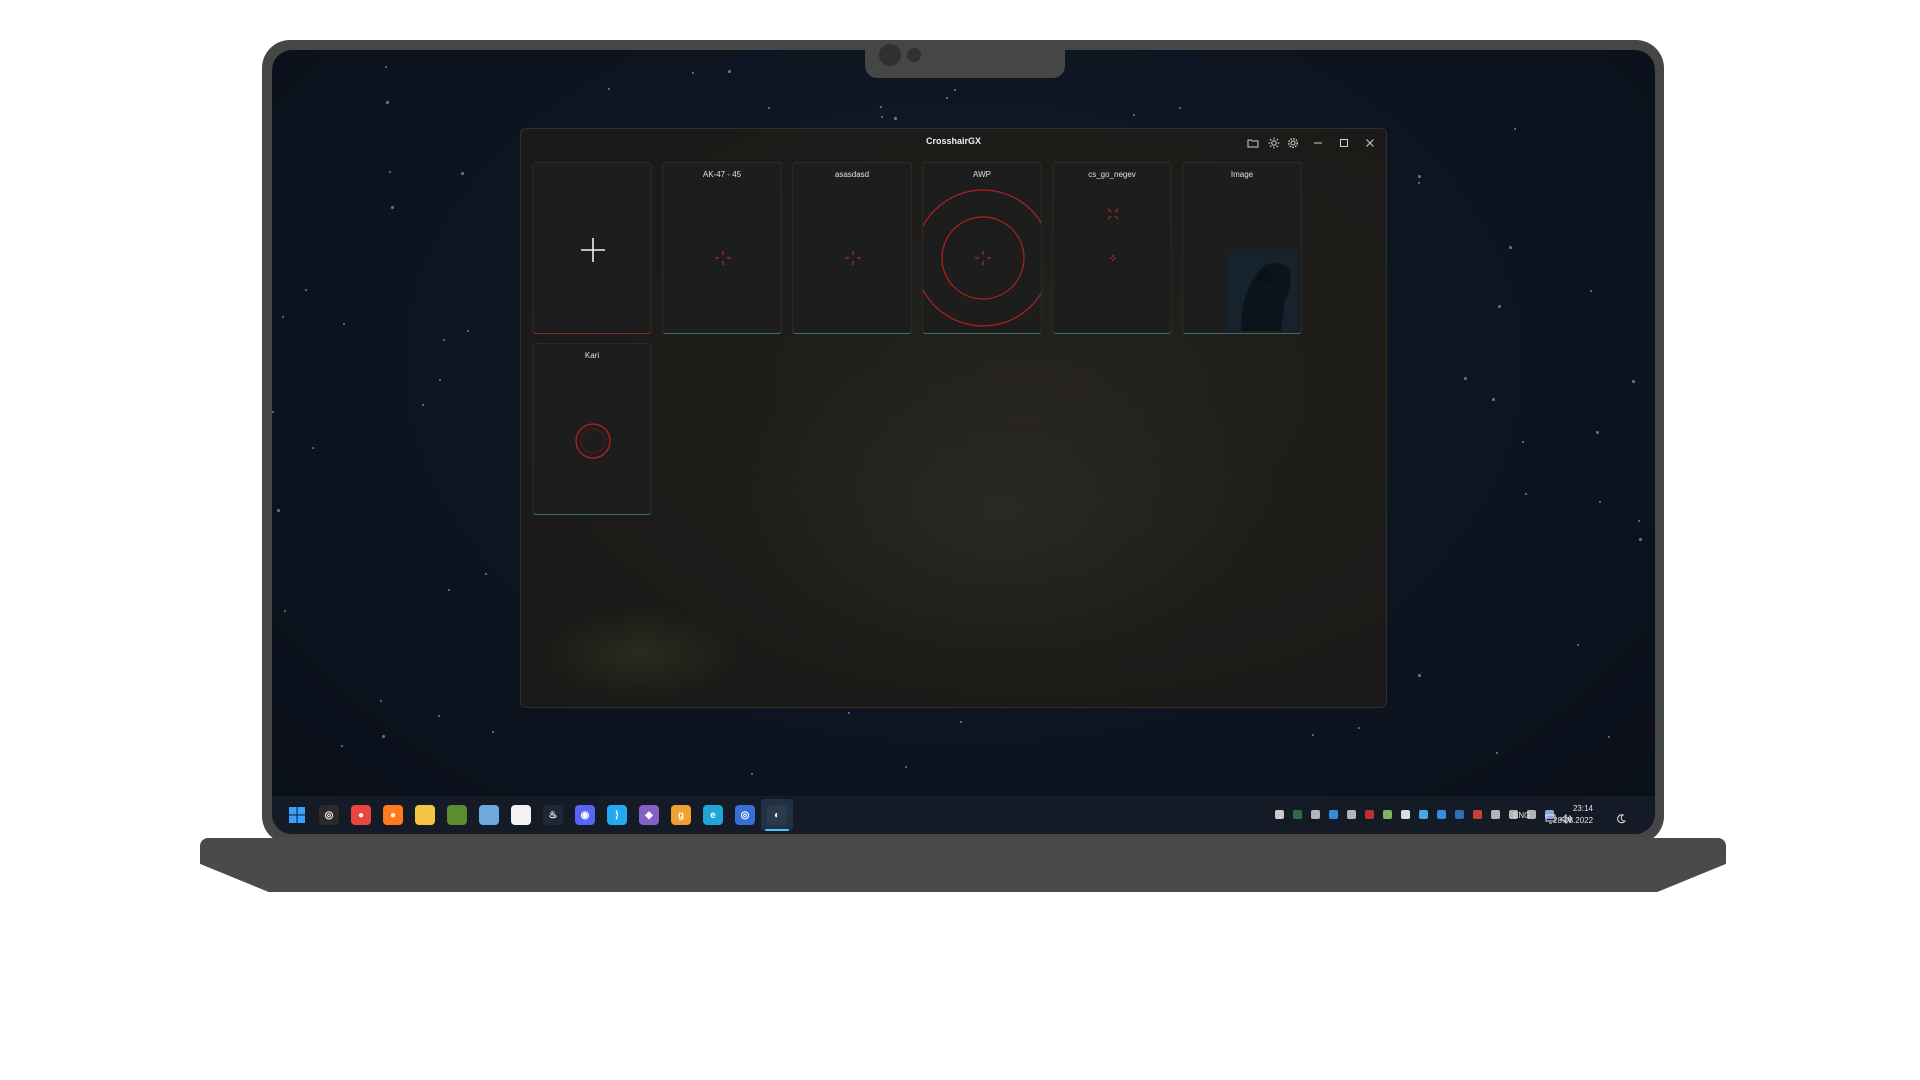  What do you see at coordinates (649, 815) in the screenshot?
I see `visual-studio-icon: ◆` at bounding box center [649, 815].